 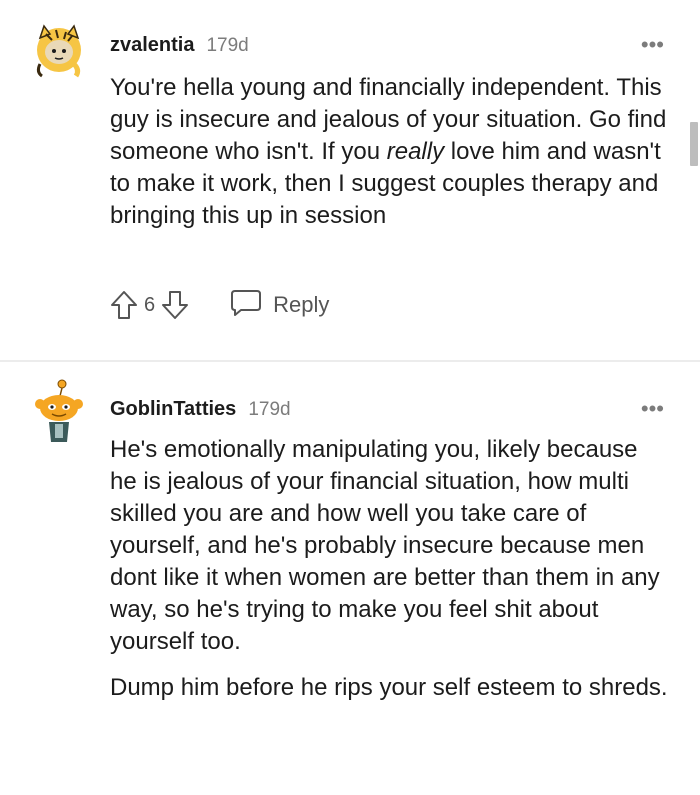 I want to click on emphasized-text: really, so click(x=415, y=151).